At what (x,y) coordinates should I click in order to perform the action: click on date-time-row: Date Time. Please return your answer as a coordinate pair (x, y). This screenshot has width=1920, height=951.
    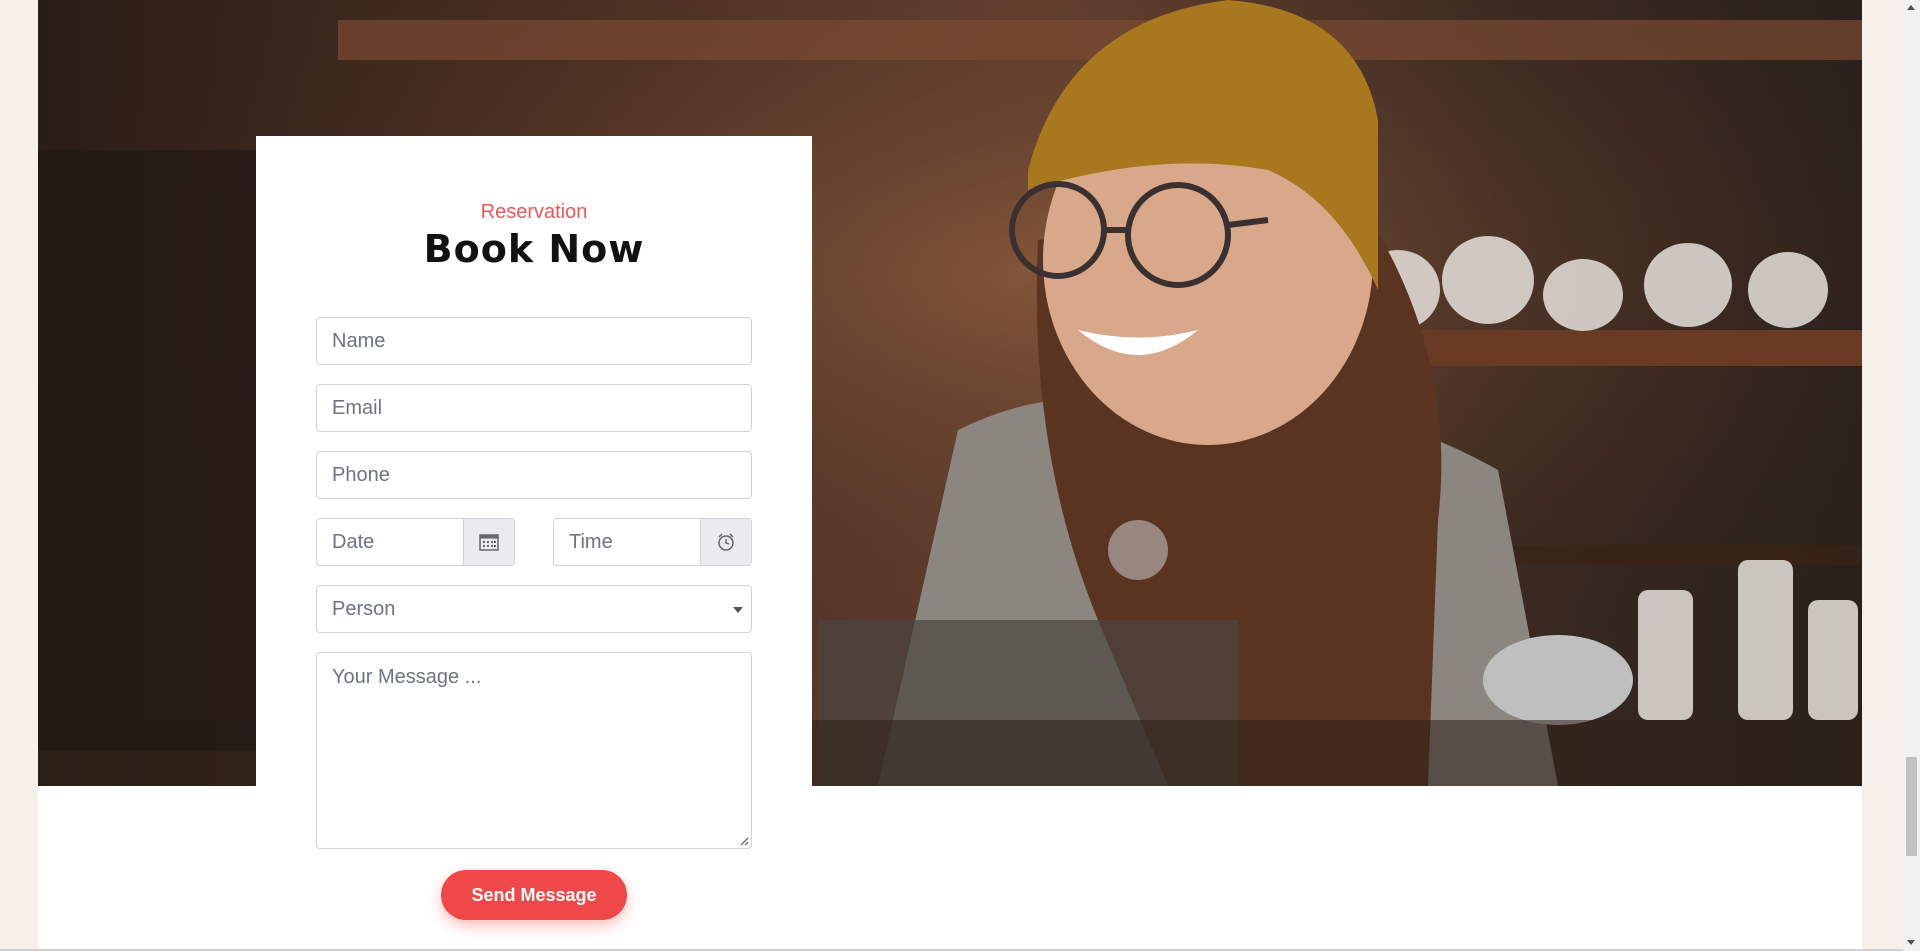
    Looking at the image, I should click on (534, 542).